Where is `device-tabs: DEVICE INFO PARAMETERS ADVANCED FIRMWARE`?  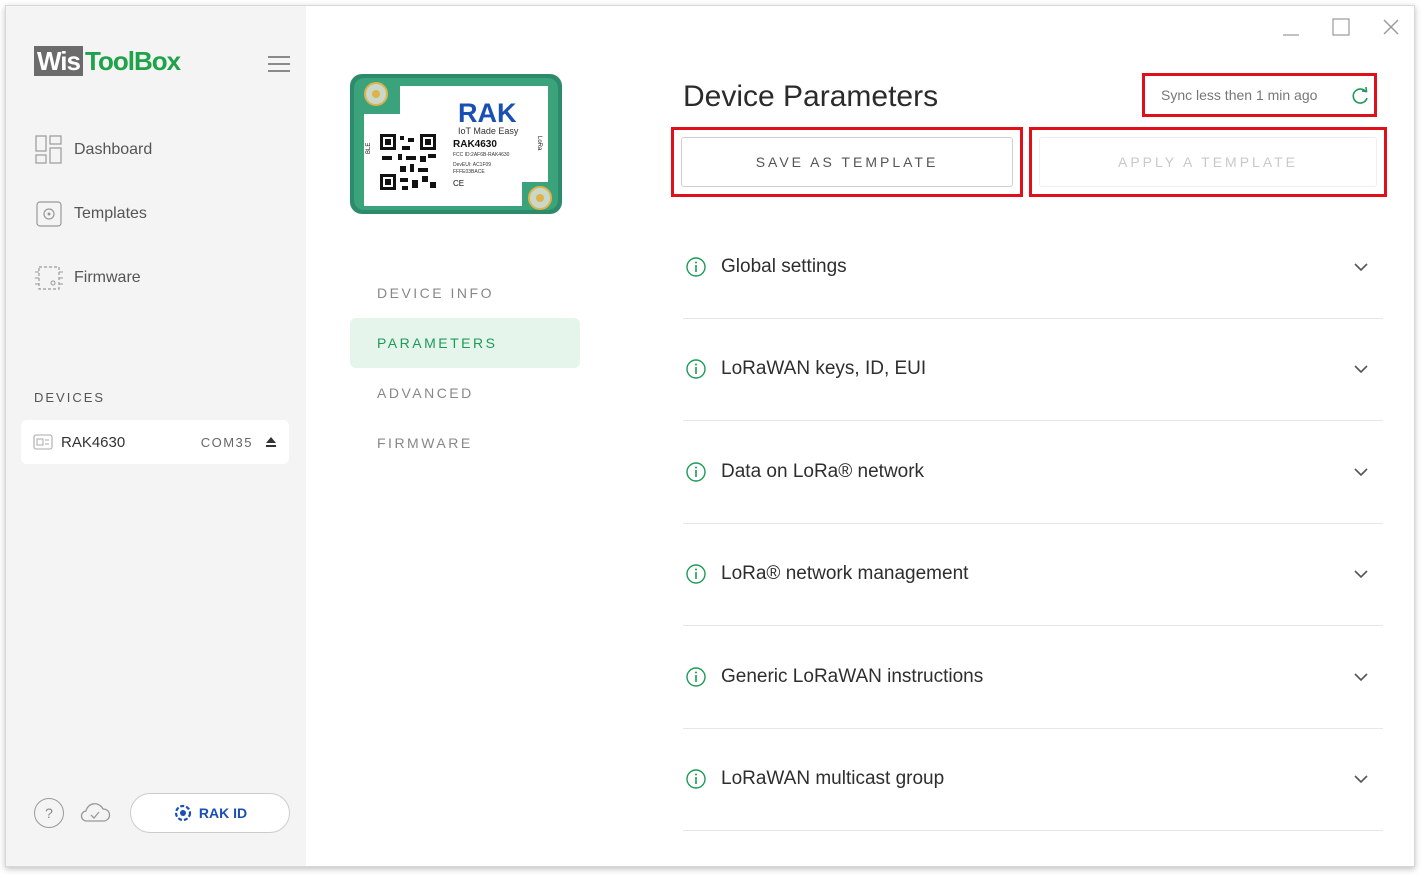
device-tabs: DEVICE INFO PARAMETERS ADVANCED FIRMWARE is located at coordinates (465, 368).